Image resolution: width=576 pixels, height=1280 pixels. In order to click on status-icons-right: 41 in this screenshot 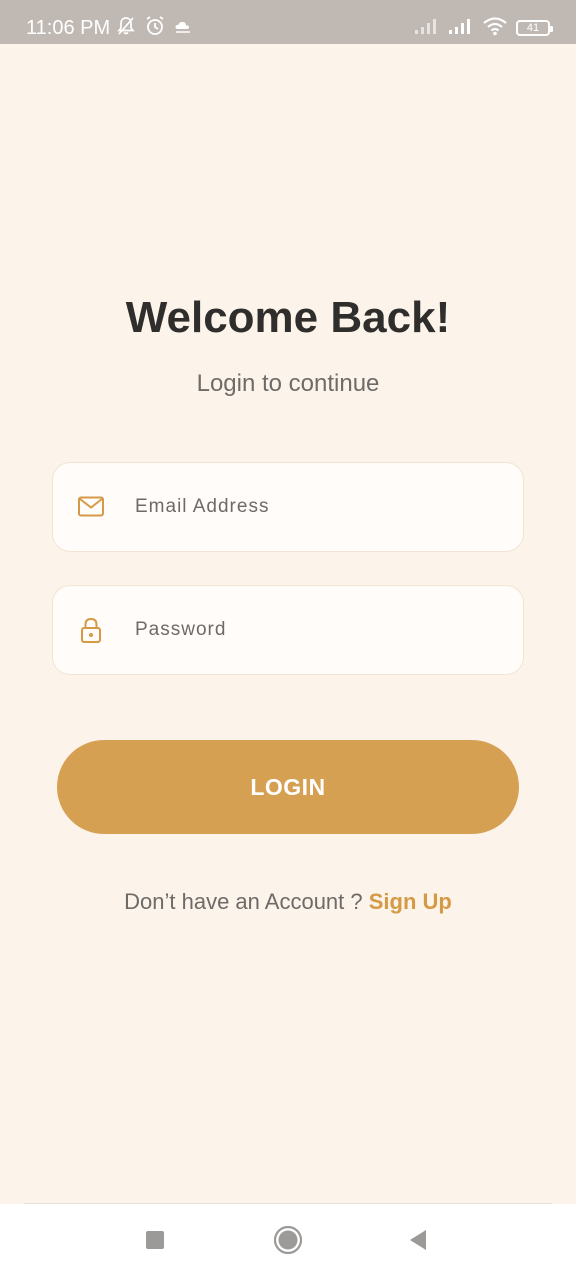, I will do `click(483, 28)`.